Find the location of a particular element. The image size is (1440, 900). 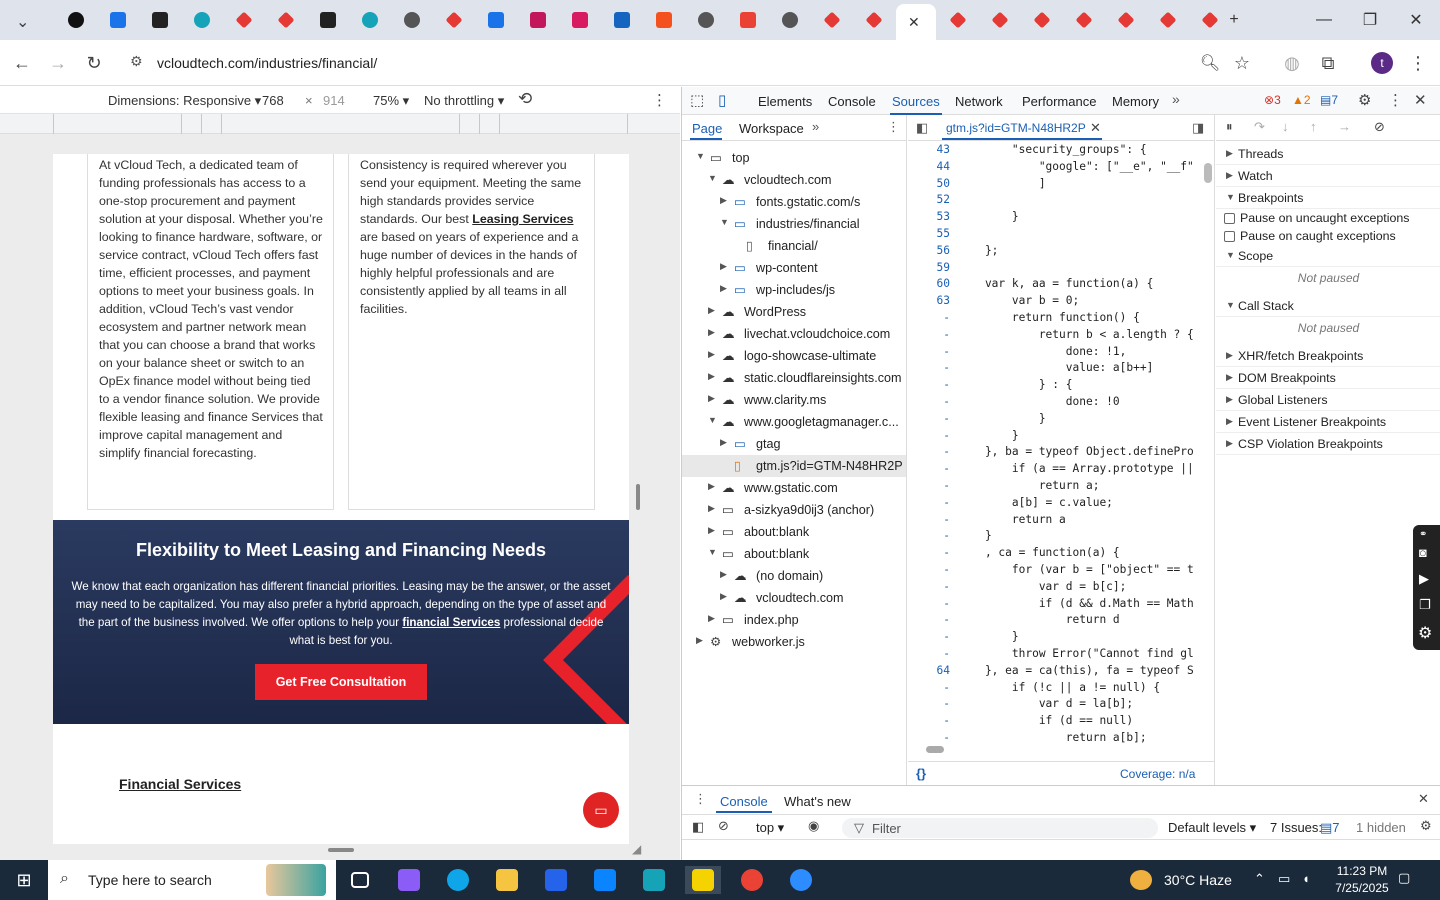

code-line: 55 is located at coordinates (1061, 235).